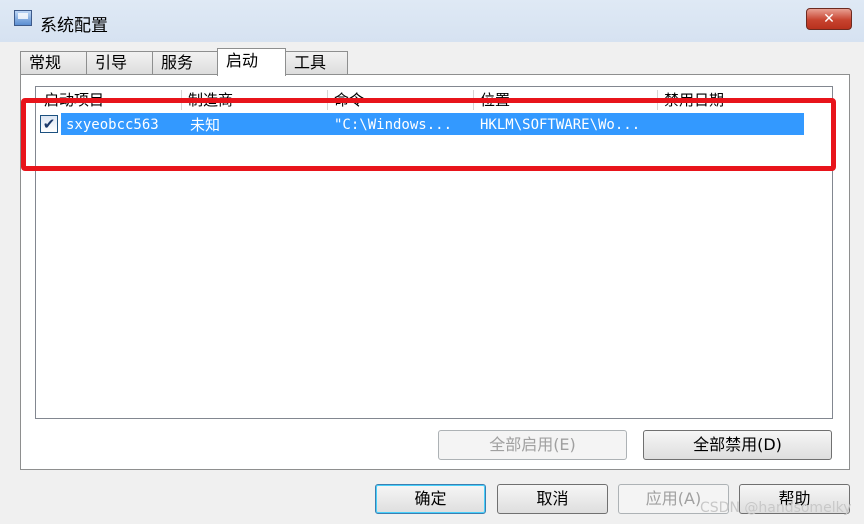 This screenshot has width=864, height=524. What do you see at coordinates (552, 499) in the screenshot?
I see `cancel-button: 取消` at bounding box center [552, 499].